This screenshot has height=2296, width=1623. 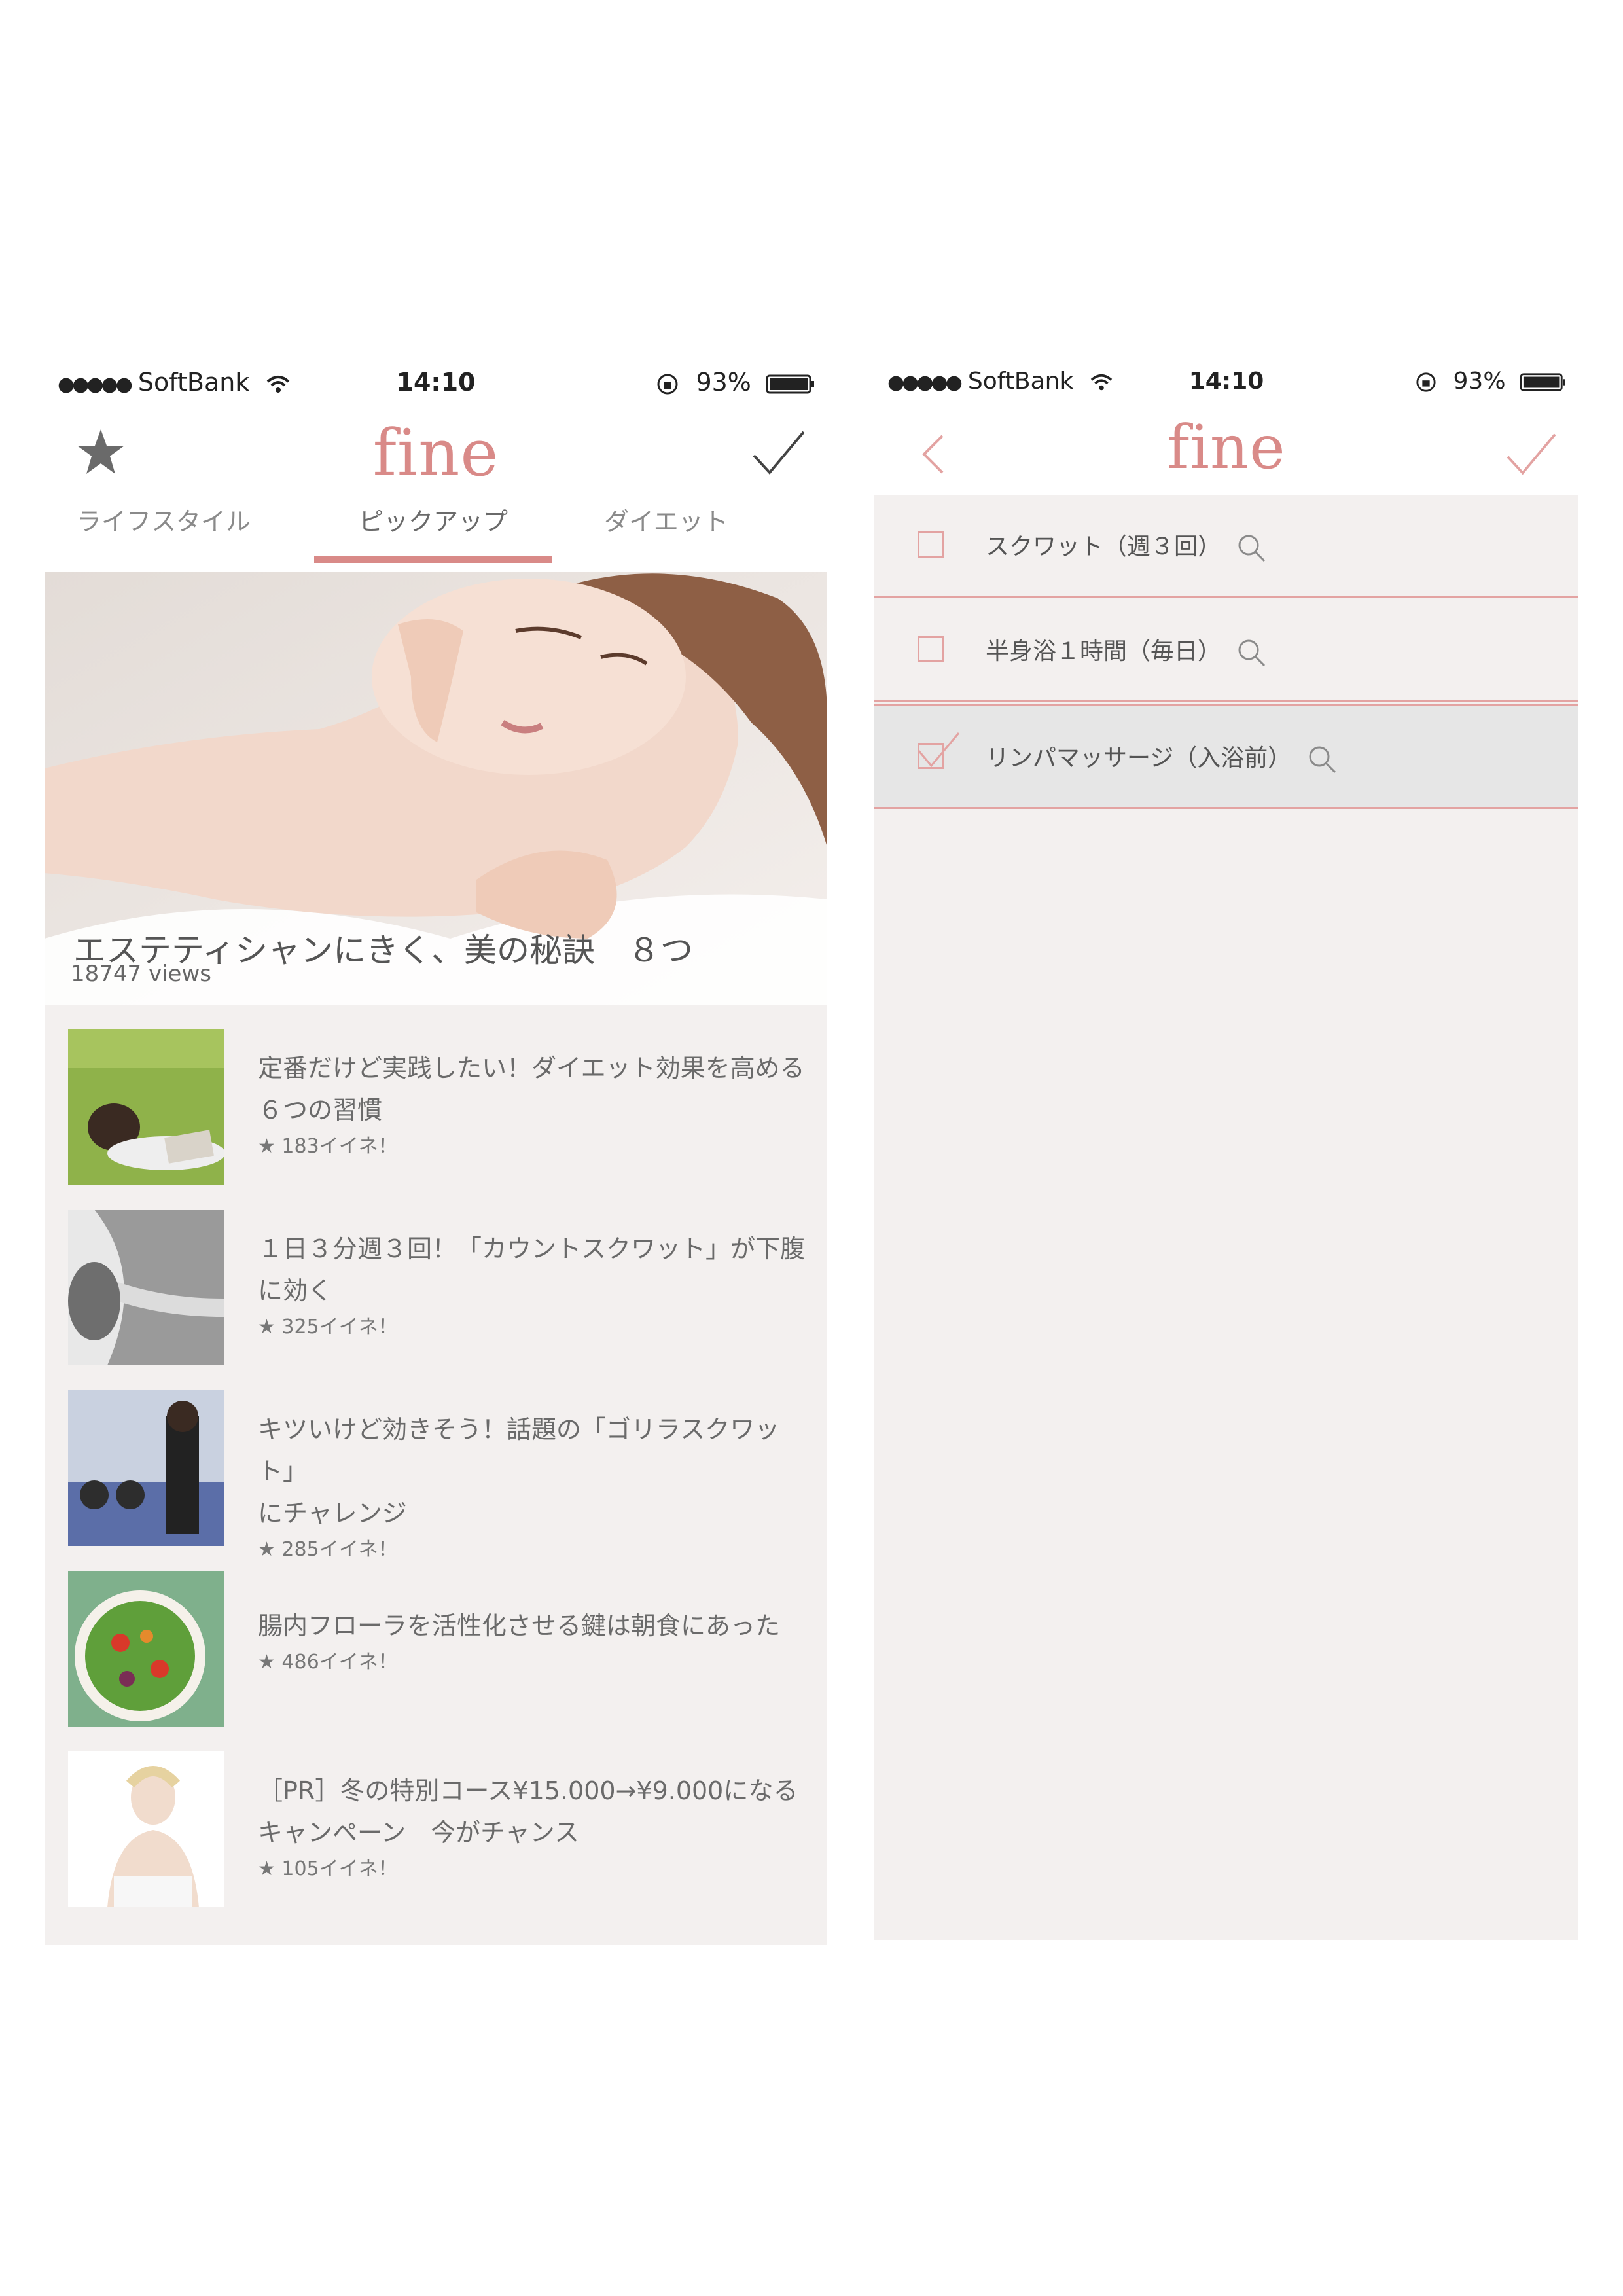 What do you see at coordinates (536, 1103) in the screenshot?
I see `article-title: 定番だけど実践したい！ダイエット効果を高める ６つの習慣 ★ 183イイネ！` at bounding box center [536, 1103].